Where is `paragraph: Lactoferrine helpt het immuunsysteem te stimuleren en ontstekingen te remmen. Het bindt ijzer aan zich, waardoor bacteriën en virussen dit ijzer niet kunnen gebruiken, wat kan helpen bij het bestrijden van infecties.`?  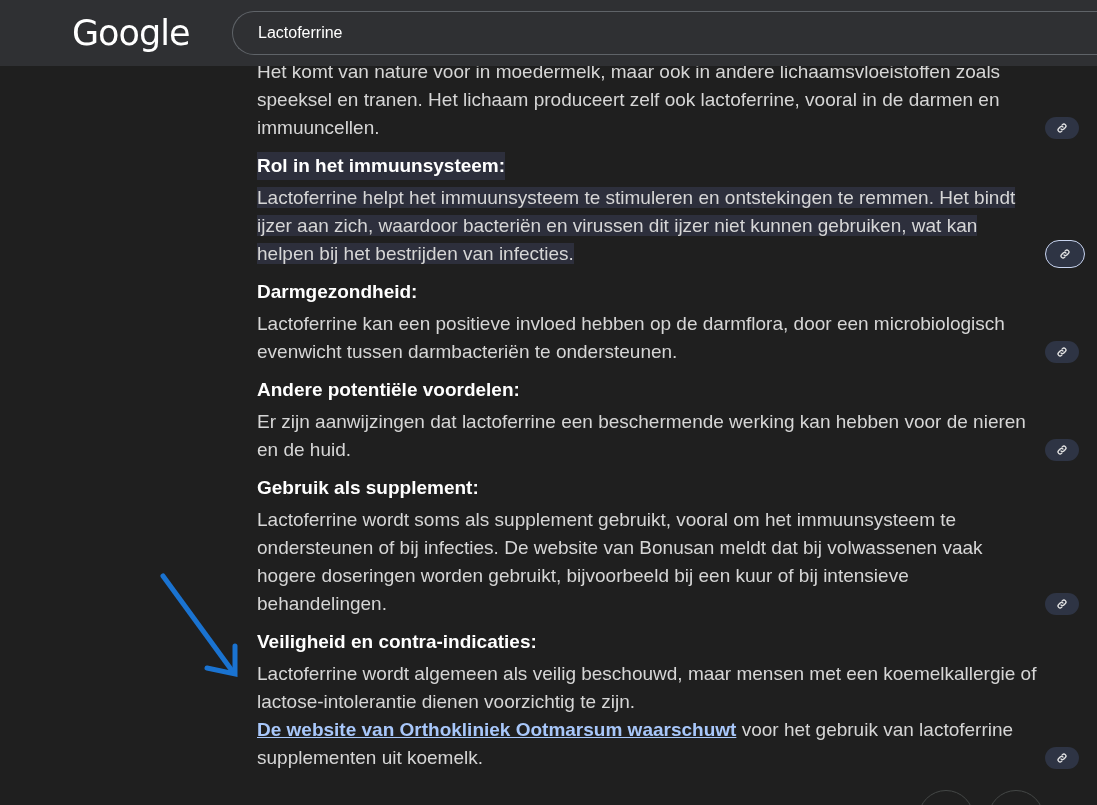
paragraph: Lactoferrine helpt het immuunsysteem te stimuleren en ontstekingen te remmen. Het bindt ijzer aan zich, waardoor bacteriën en virussen dit ijzer niet kunnen gebruiken, wat kan helpen bij het bestrijden van infecties. is located at coordinates (637, 226).